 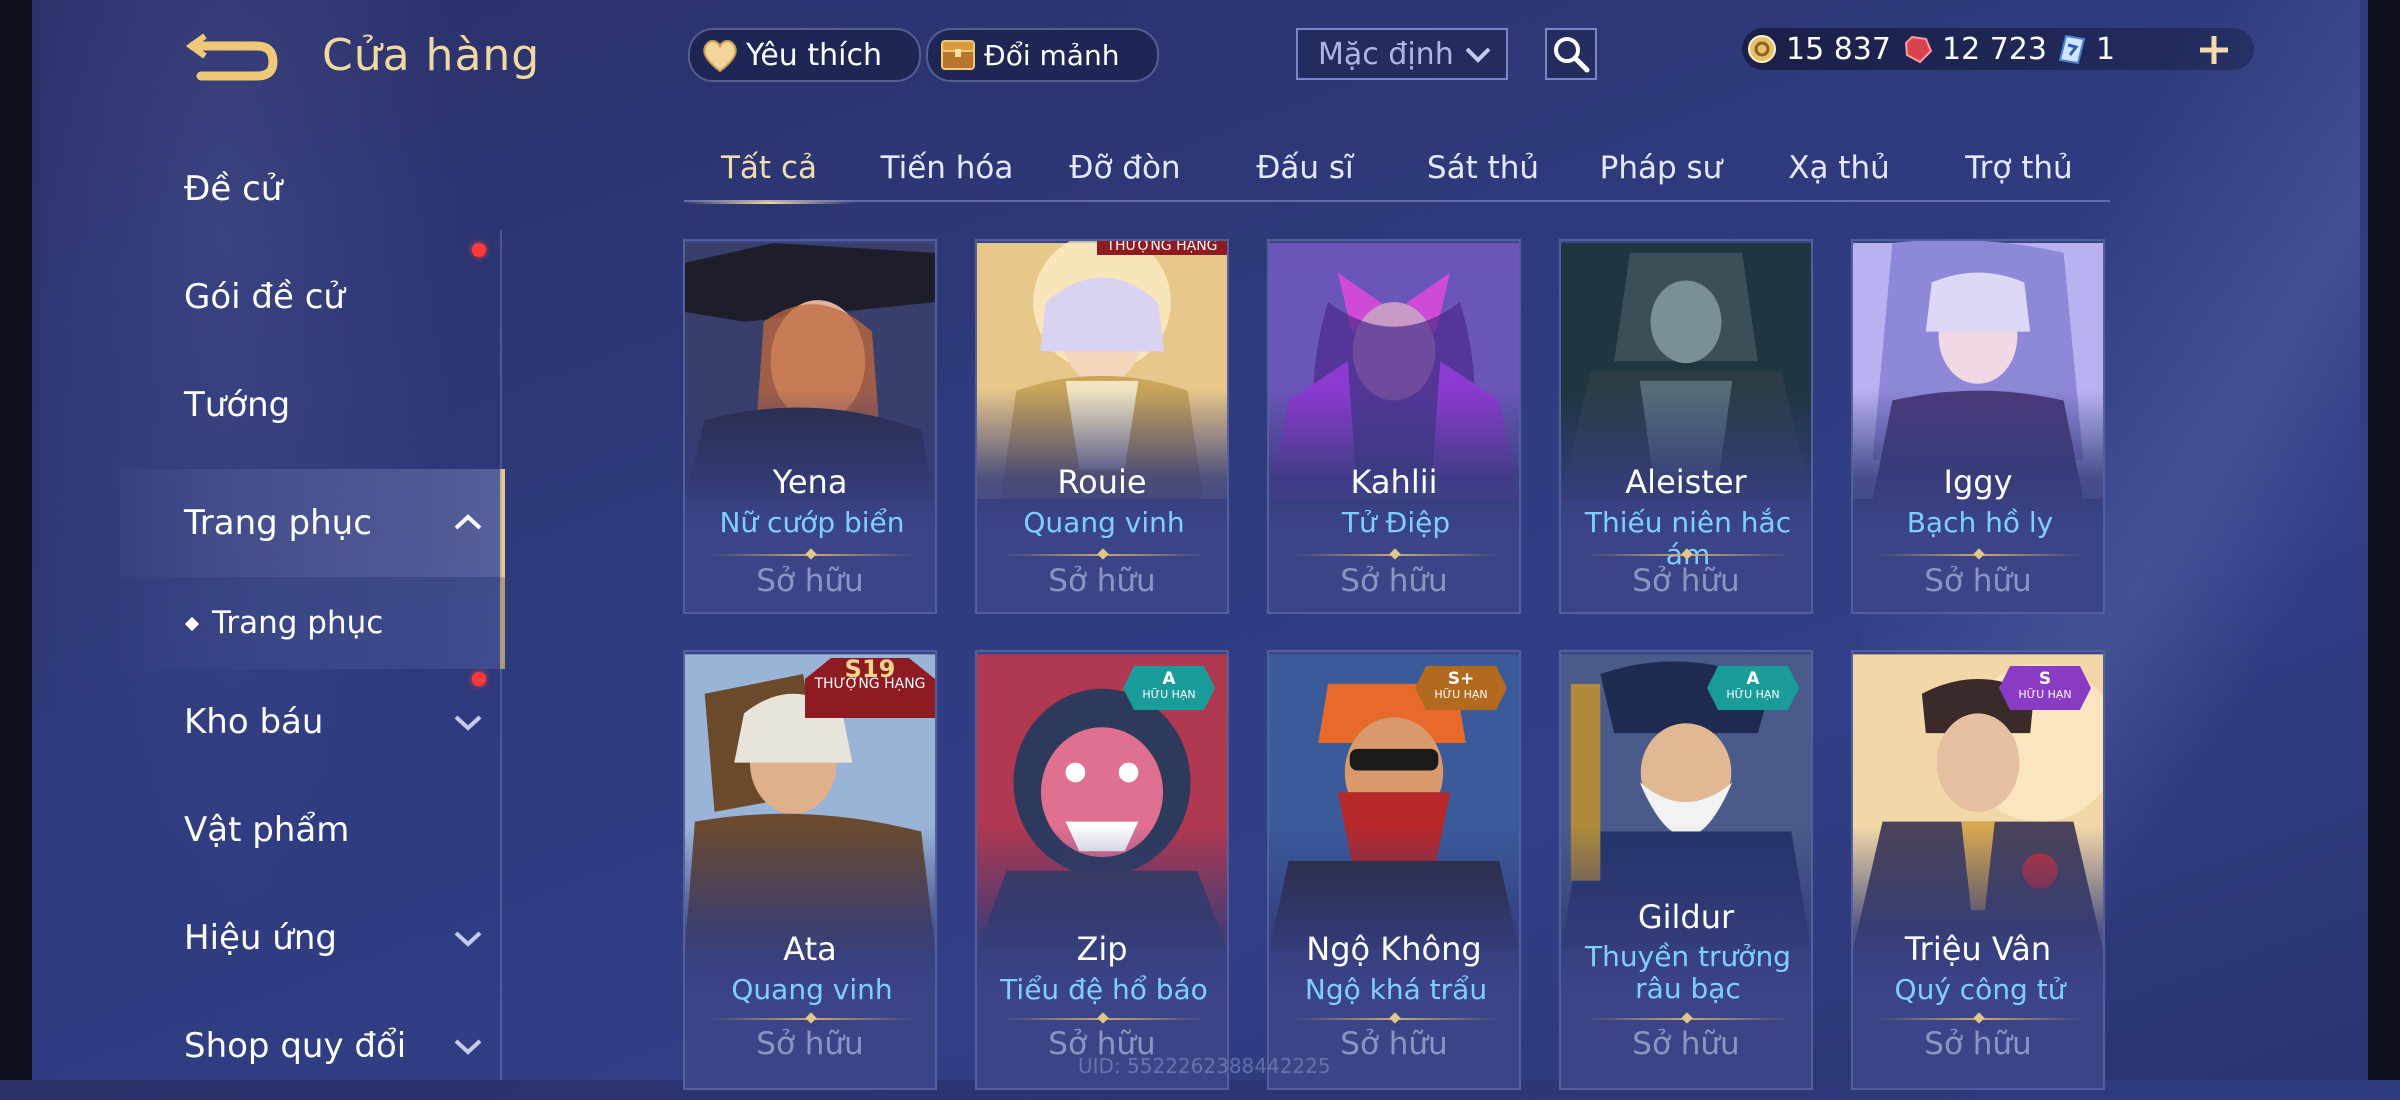 I want to click on skin-name: Quý công tử, so click(x=1980, y=989).